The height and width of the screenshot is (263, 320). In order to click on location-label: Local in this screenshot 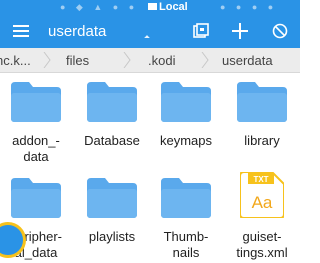, I will do `click(173, 7)`.